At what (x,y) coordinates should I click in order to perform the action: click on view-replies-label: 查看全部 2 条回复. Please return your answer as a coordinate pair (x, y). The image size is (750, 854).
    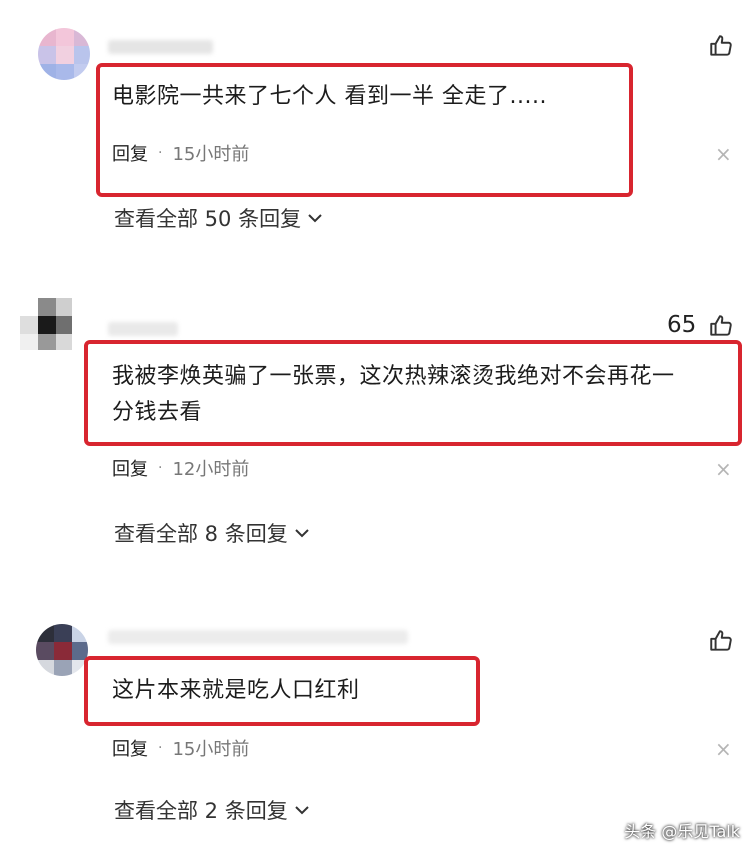
    Looking at the image, I should click on (201, 811).